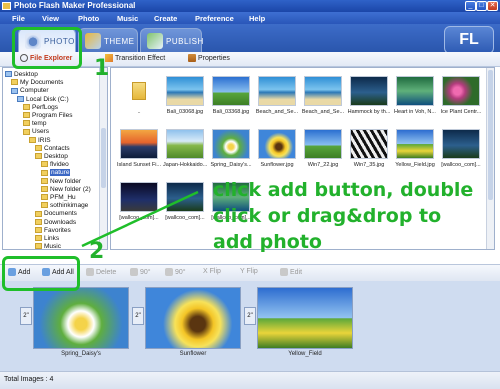  Describe the element at coordinates (192, 58) in the screenshot. I see `properties-icon` at that location.